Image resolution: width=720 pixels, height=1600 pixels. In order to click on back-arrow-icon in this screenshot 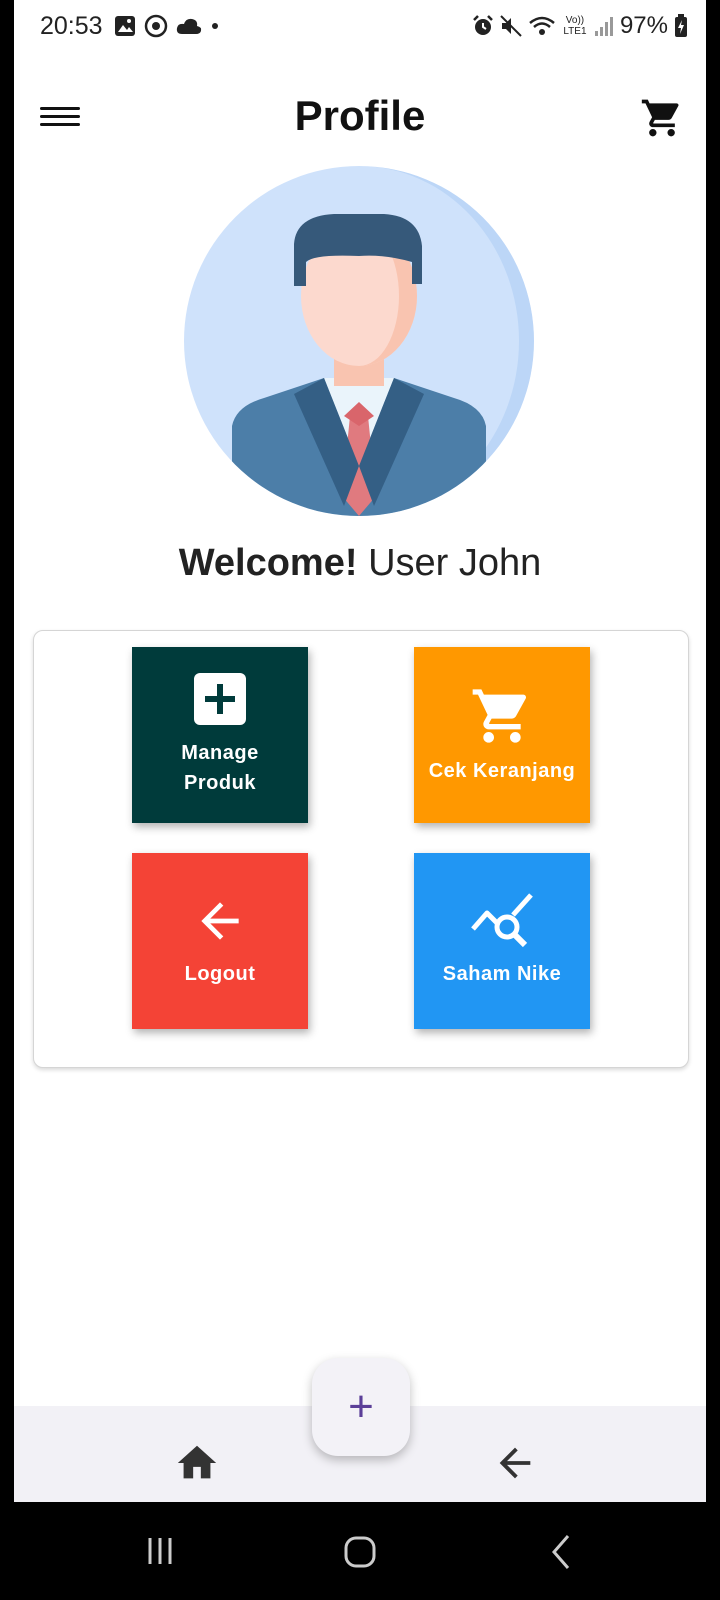, I will do `click(515, 1463)`.